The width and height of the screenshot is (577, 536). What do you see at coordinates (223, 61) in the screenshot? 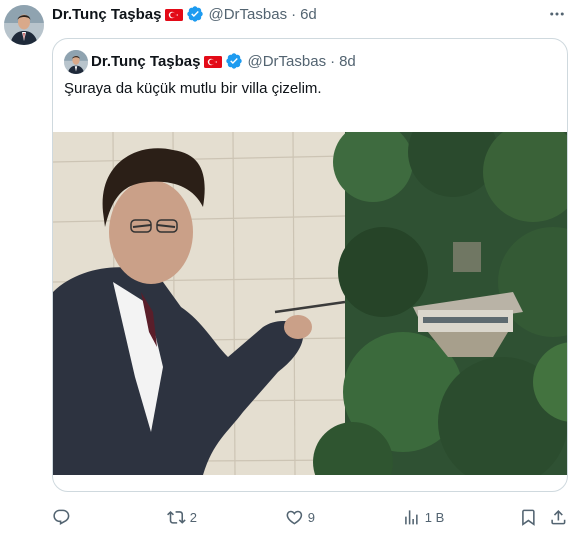
I see `quoted-tweet-header: Dr.Tunç Taşbaş @DrTasbas · 8d` at bounding box center [223, 61].